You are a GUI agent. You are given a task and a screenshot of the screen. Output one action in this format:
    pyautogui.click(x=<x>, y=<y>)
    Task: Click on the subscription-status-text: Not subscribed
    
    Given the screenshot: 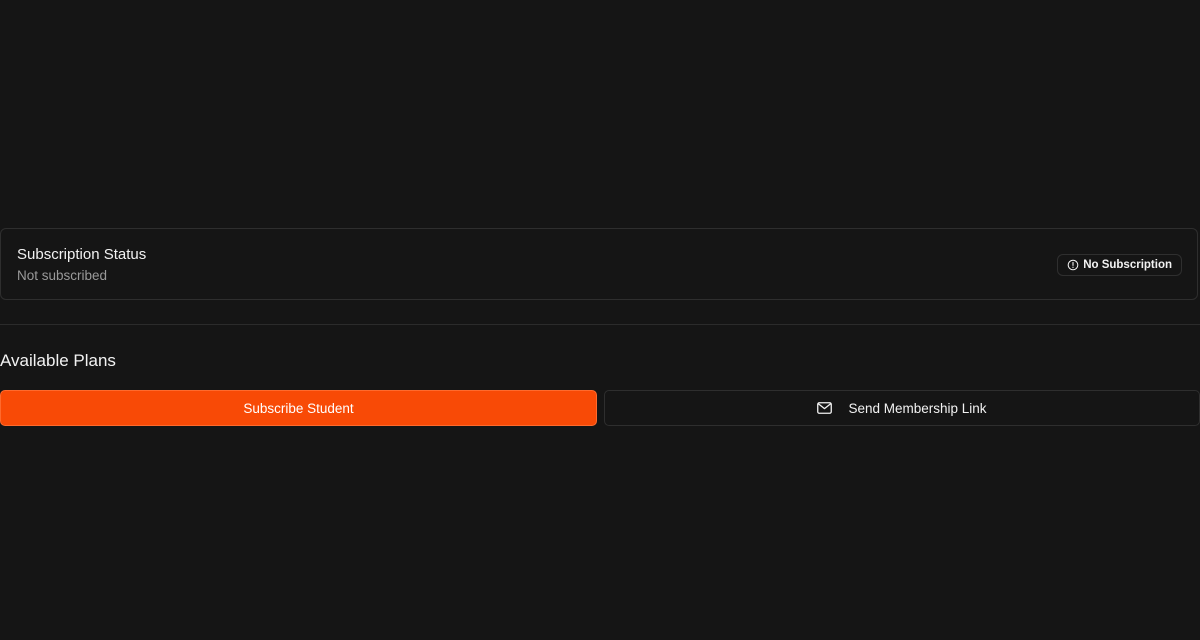 What is the action you would take?
    pyautogui.click(x=62, y=275)
    